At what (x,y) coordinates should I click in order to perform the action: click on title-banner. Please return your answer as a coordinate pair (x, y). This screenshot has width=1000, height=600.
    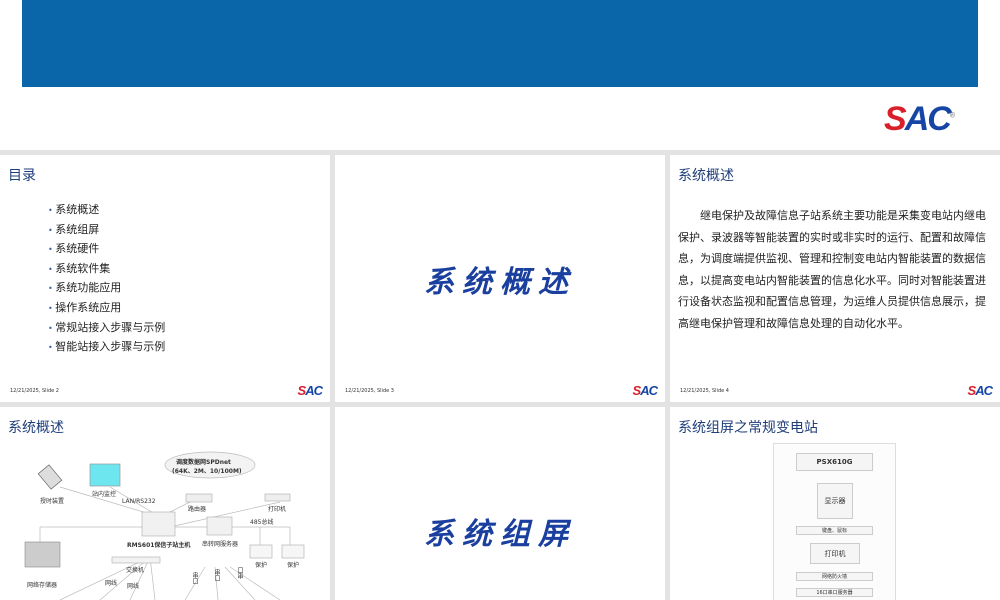
    Looking at the image, I should click on (500, 43).